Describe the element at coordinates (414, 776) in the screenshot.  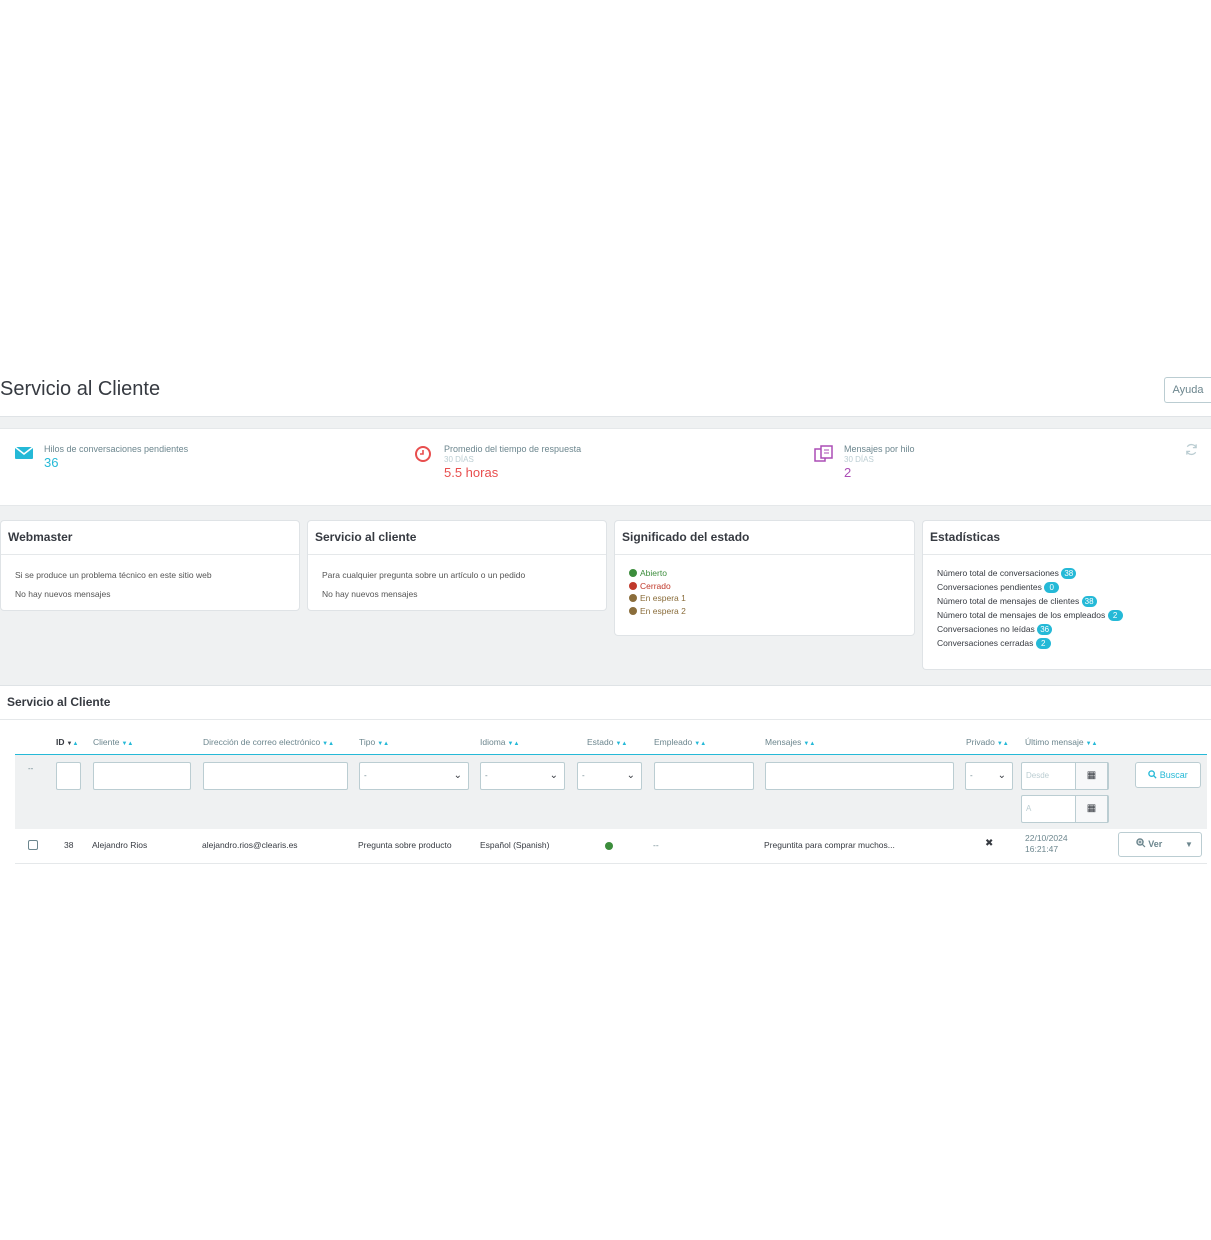
I see `filter-tipo-select: - ⌄` at that location.